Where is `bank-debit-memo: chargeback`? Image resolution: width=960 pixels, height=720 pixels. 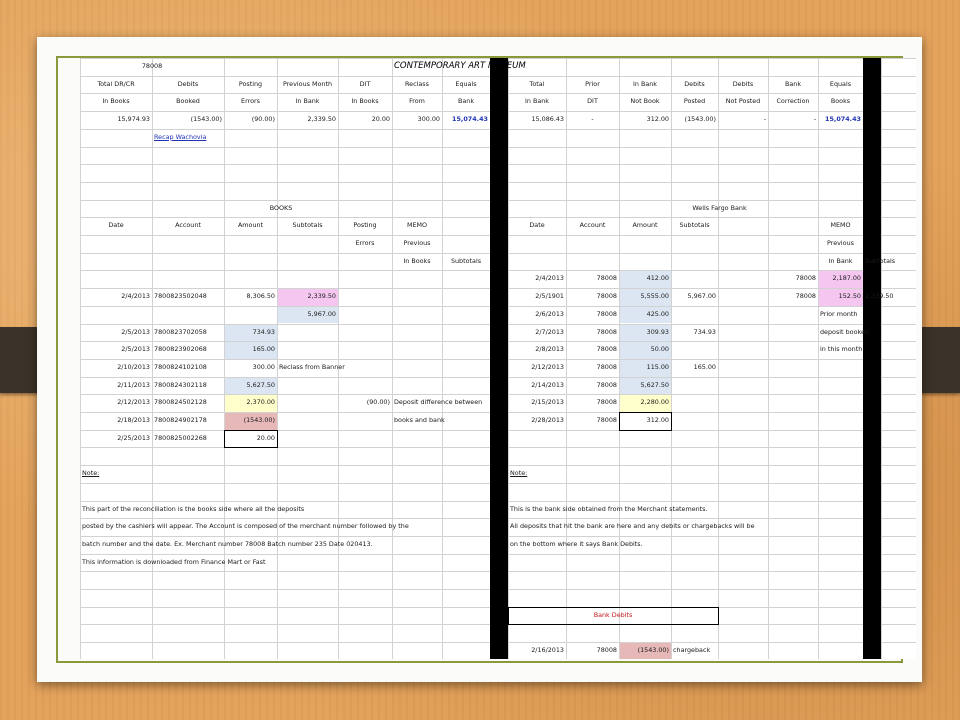 bank-debit-memo: chargeback is located at coordinates (692, 650).